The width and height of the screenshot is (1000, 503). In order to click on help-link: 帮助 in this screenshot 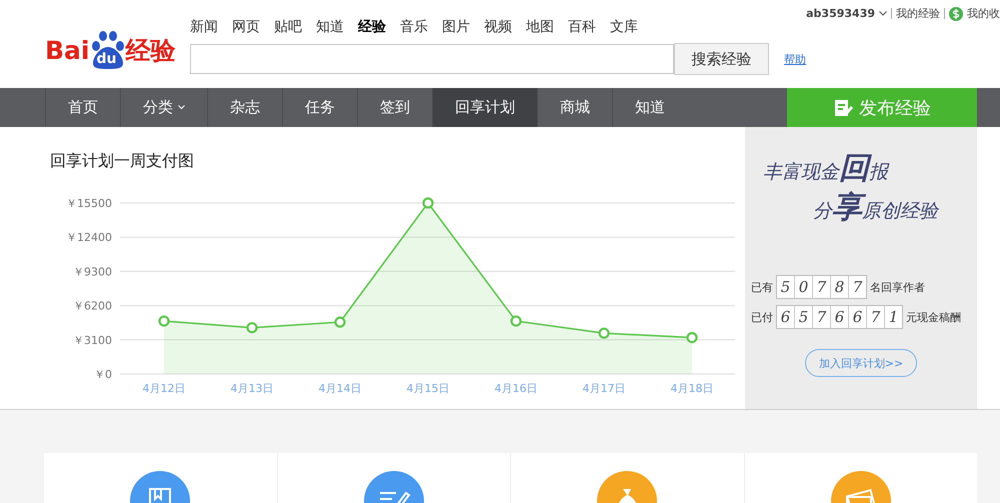, I will do `click(795, 59)`.